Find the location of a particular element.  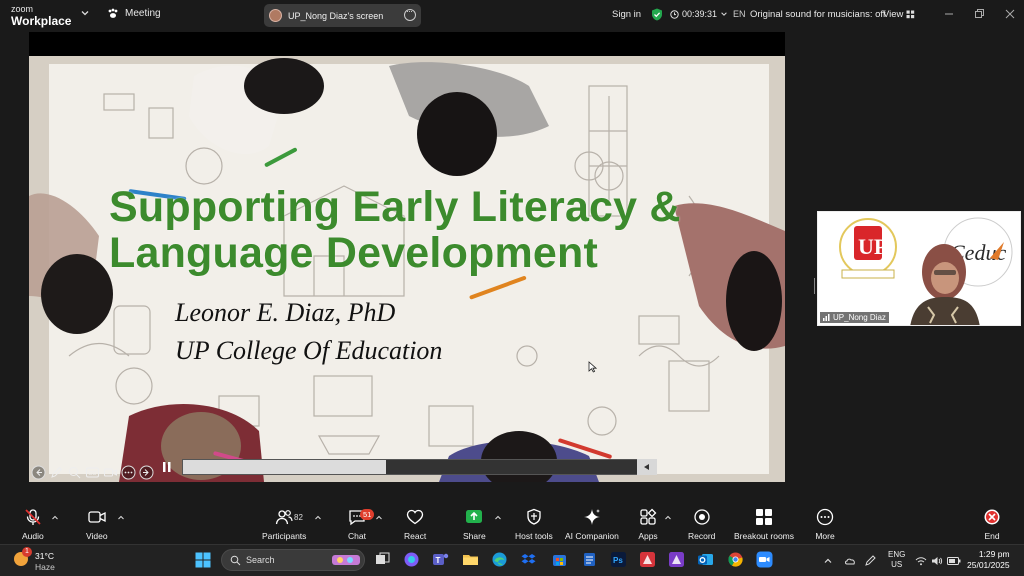

shield-icon is located at coordinates (534, 516).